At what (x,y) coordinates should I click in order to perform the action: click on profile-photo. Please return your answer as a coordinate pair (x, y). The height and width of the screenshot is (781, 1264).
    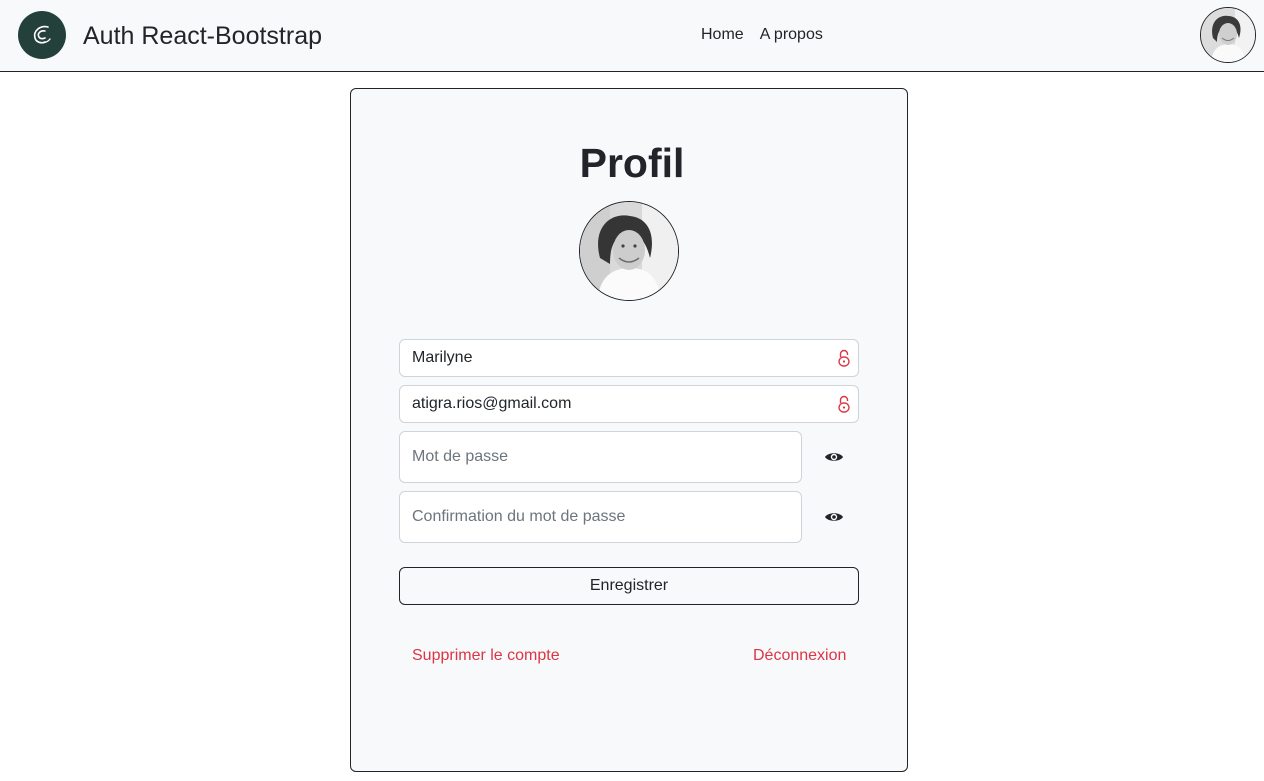
    Looking at the image, I should click on (629, 251).